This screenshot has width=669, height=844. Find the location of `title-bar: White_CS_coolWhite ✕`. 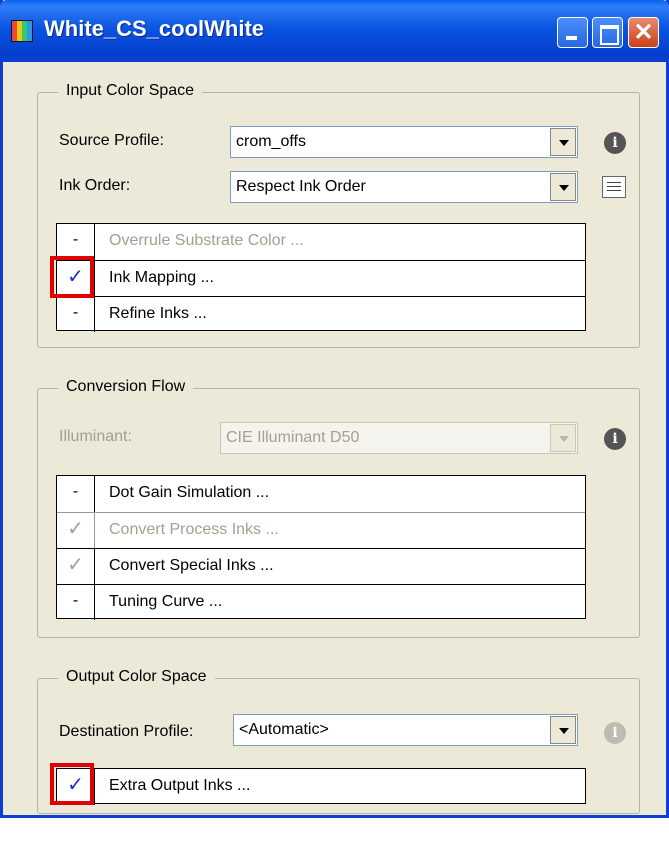

title-bar: White_CS_coolWhite ✕ is located at coordinates (334, 31).